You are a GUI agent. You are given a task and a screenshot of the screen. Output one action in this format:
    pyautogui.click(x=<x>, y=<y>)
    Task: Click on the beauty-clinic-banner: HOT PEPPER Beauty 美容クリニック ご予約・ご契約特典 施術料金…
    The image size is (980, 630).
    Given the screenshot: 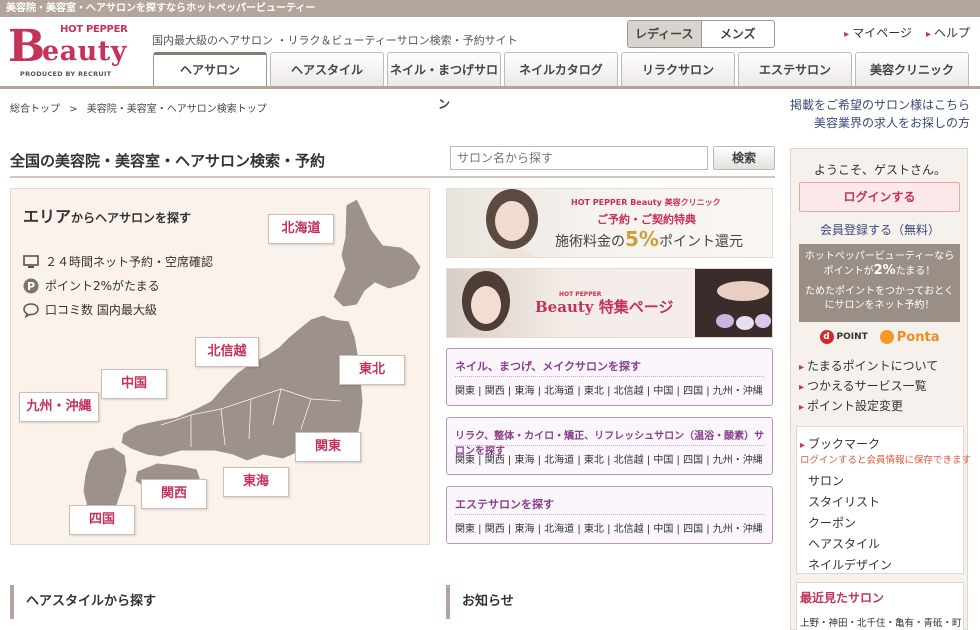 What is the action you would take?
    pyautogui.click(x=609, y=223)
    